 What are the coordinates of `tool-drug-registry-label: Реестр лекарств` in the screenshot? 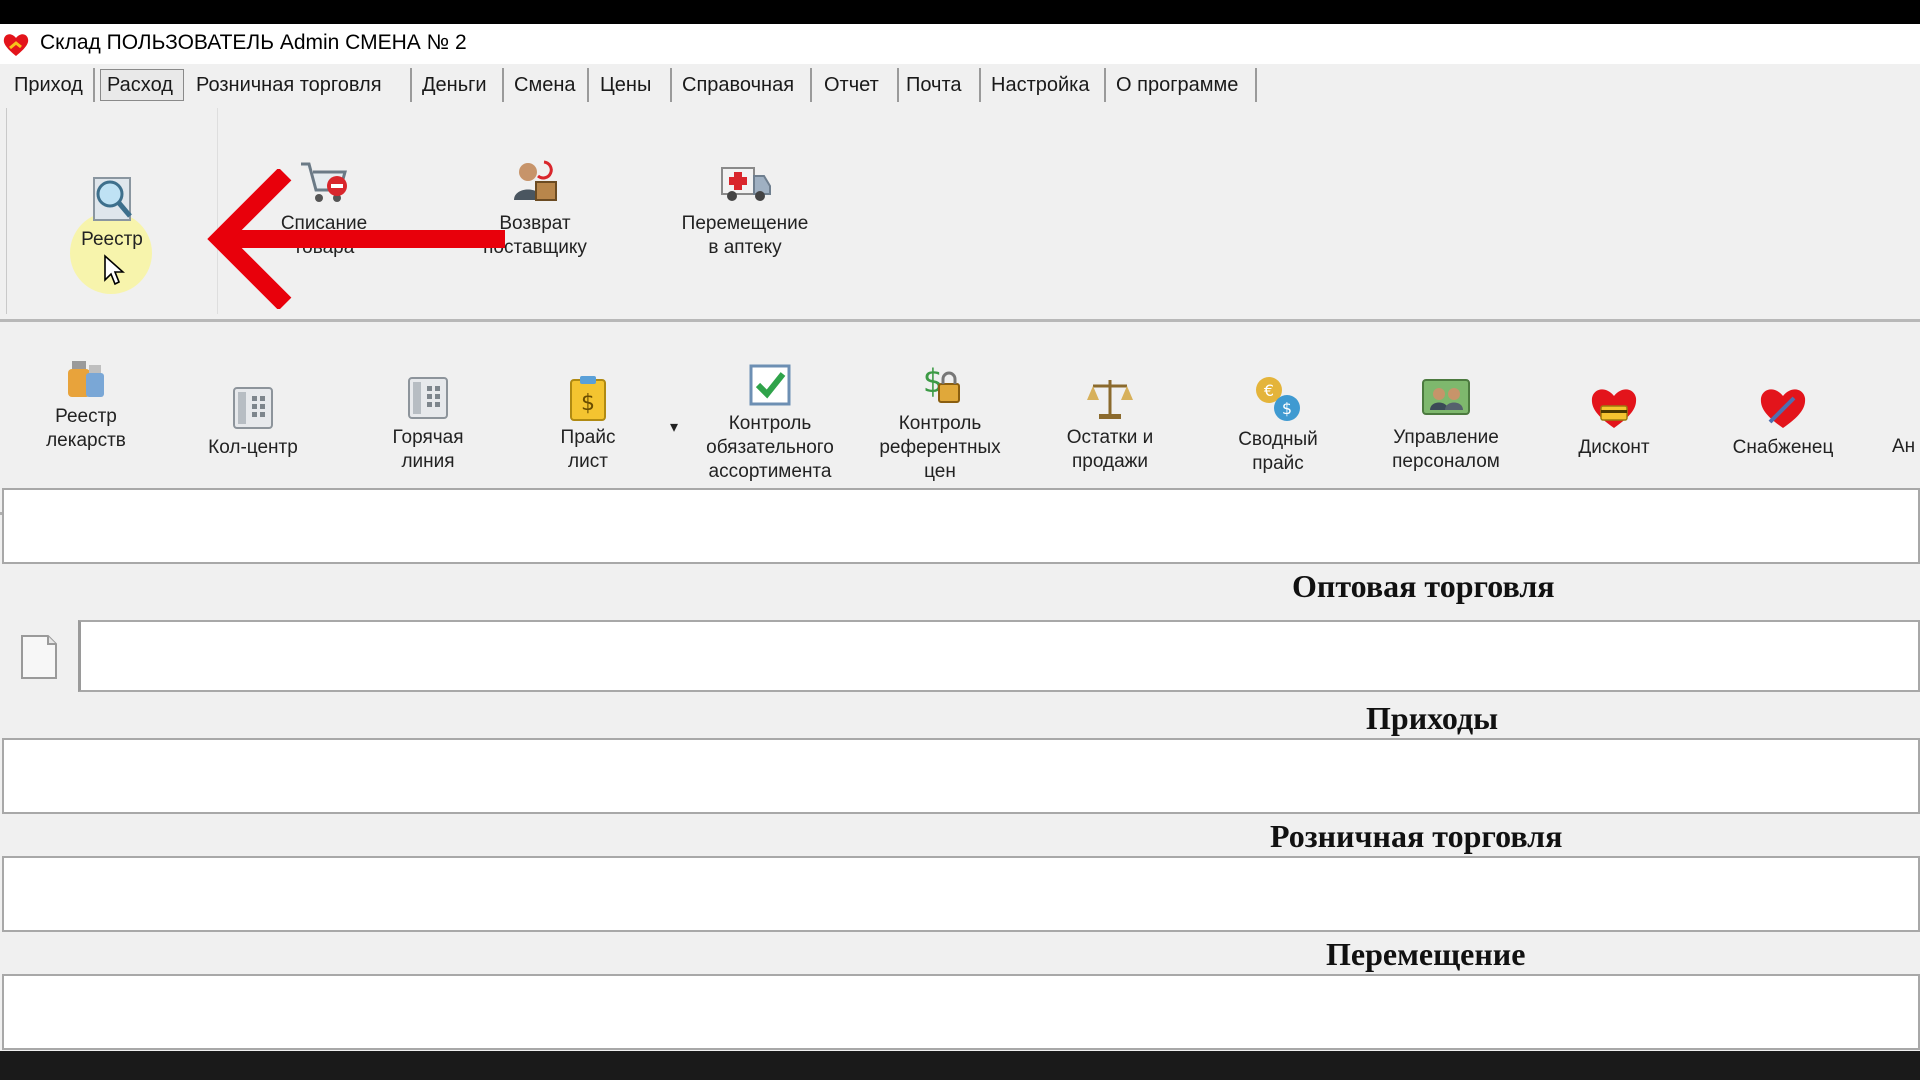 It's located at (86, 428).